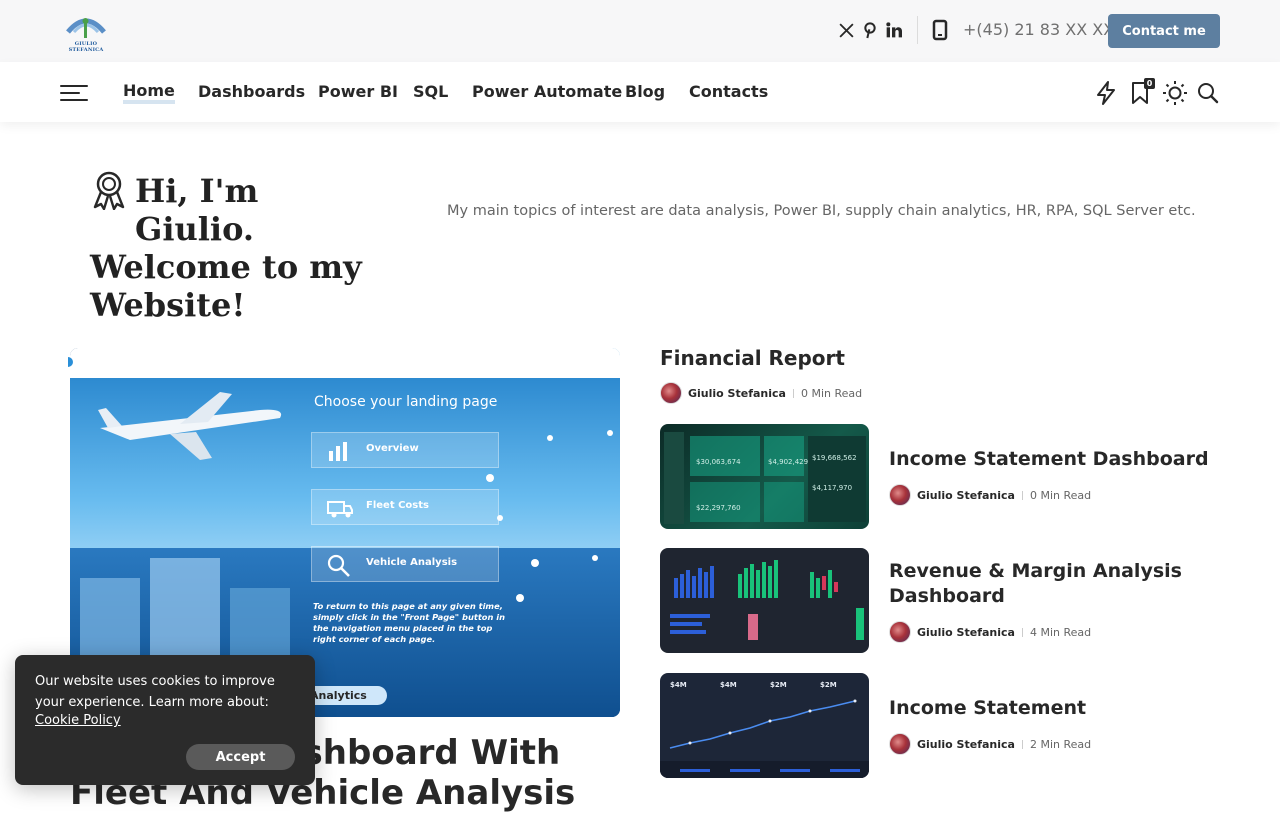 The width and height of the screenshot is (1280, 813). I want to click on nav-item-home: Home, so click(149, 93).